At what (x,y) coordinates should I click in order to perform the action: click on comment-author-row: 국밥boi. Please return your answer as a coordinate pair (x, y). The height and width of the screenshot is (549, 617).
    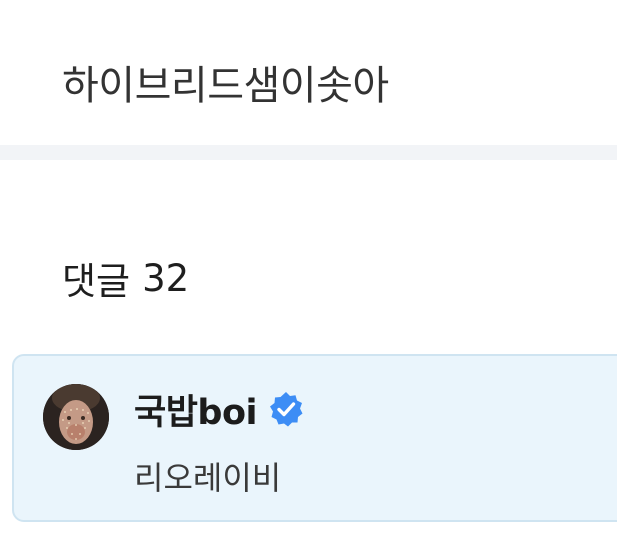
    Looking at the image, I should click on (219, 409).